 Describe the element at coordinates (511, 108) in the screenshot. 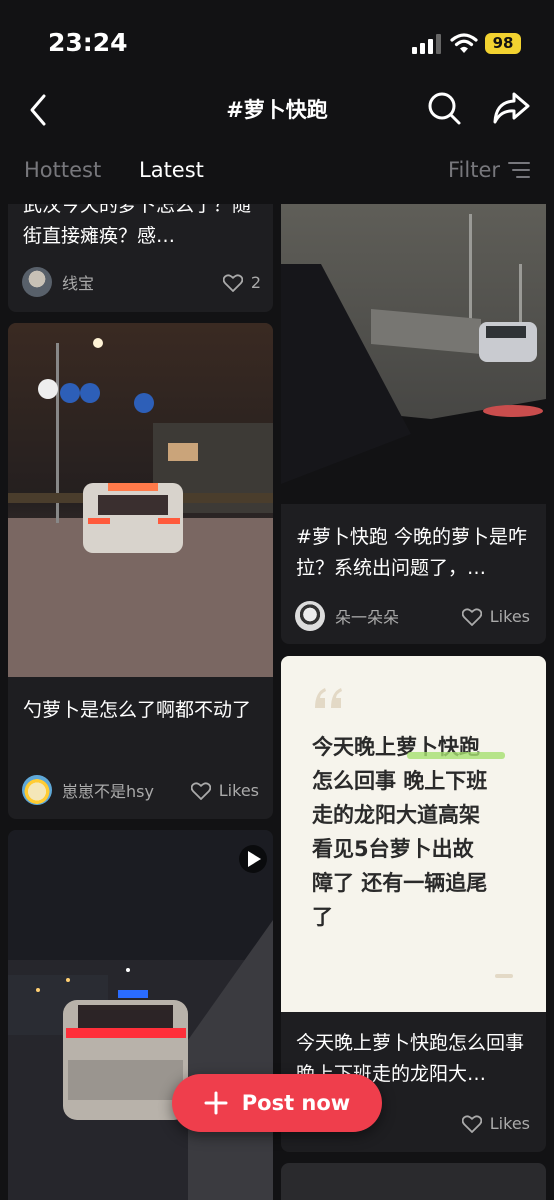

I see `share-icon` at that location.